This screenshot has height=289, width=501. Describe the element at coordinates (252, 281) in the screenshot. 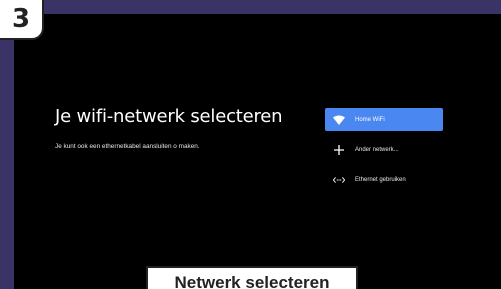

I see `caption-text: Netwerk selecteren` at that location.